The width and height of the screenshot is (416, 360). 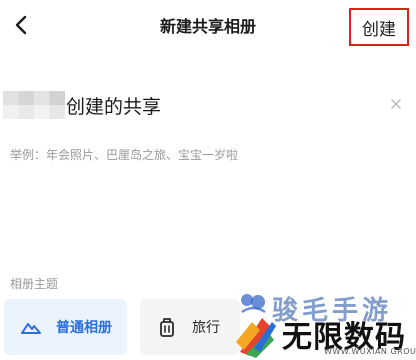 I want to click on theme-option-normal: 普通相册, so click(x=65, y=327).